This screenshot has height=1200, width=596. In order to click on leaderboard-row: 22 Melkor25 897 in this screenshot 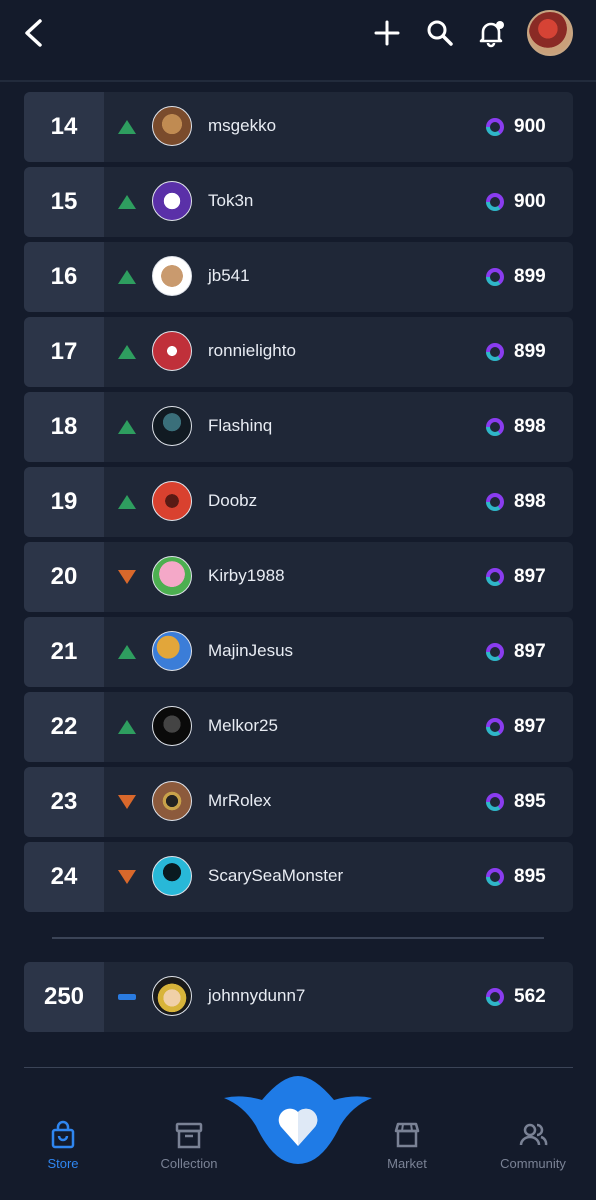, I will do `click(298, 727)`.